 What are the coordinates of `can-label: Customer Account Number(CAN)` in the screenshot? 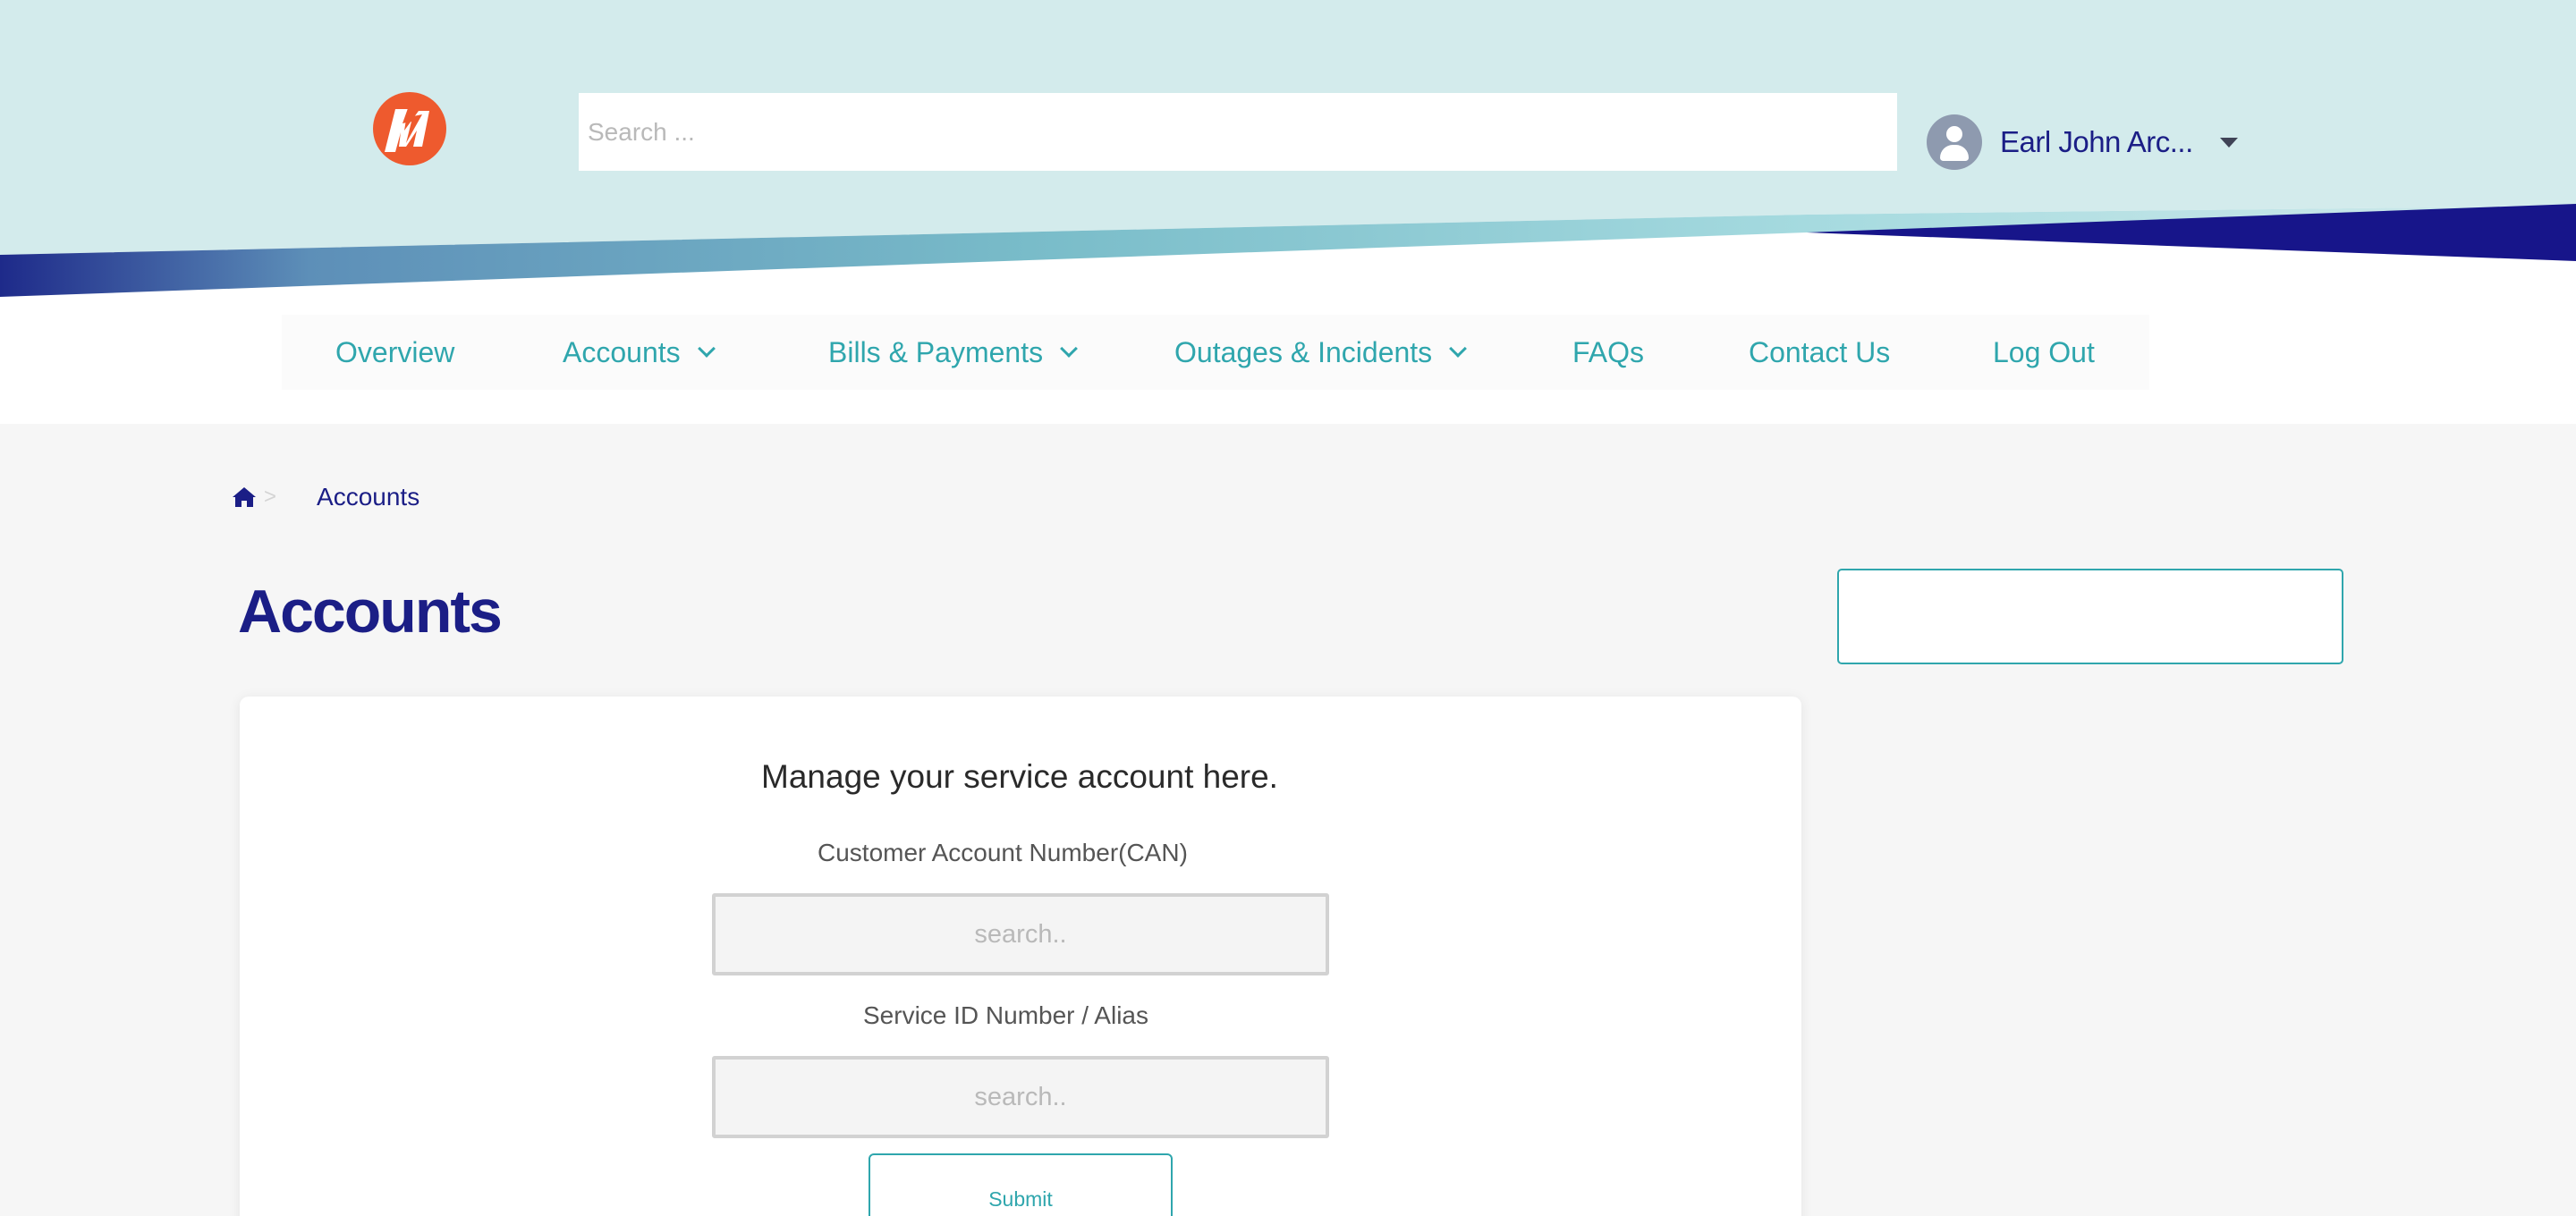 It's located at (1003, 852).